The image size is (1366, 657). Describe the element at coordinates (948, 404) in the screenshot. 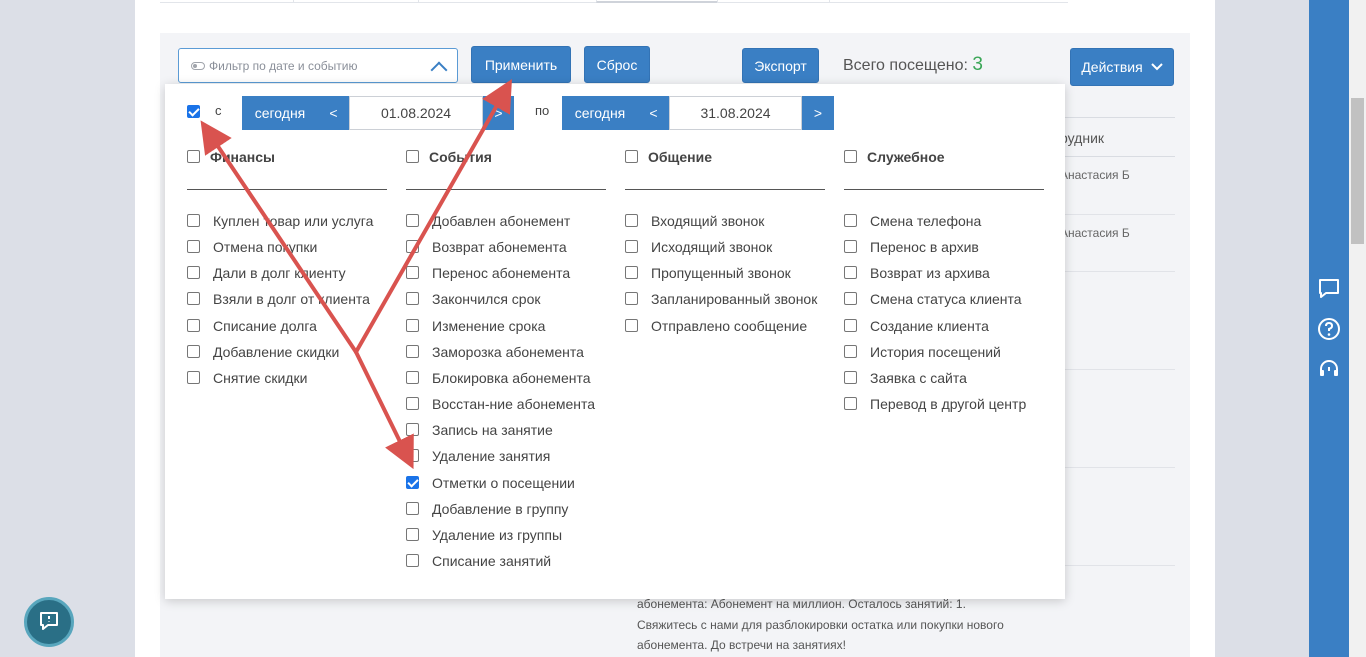

I see `event-label: Перевод в другой центр` at that location.